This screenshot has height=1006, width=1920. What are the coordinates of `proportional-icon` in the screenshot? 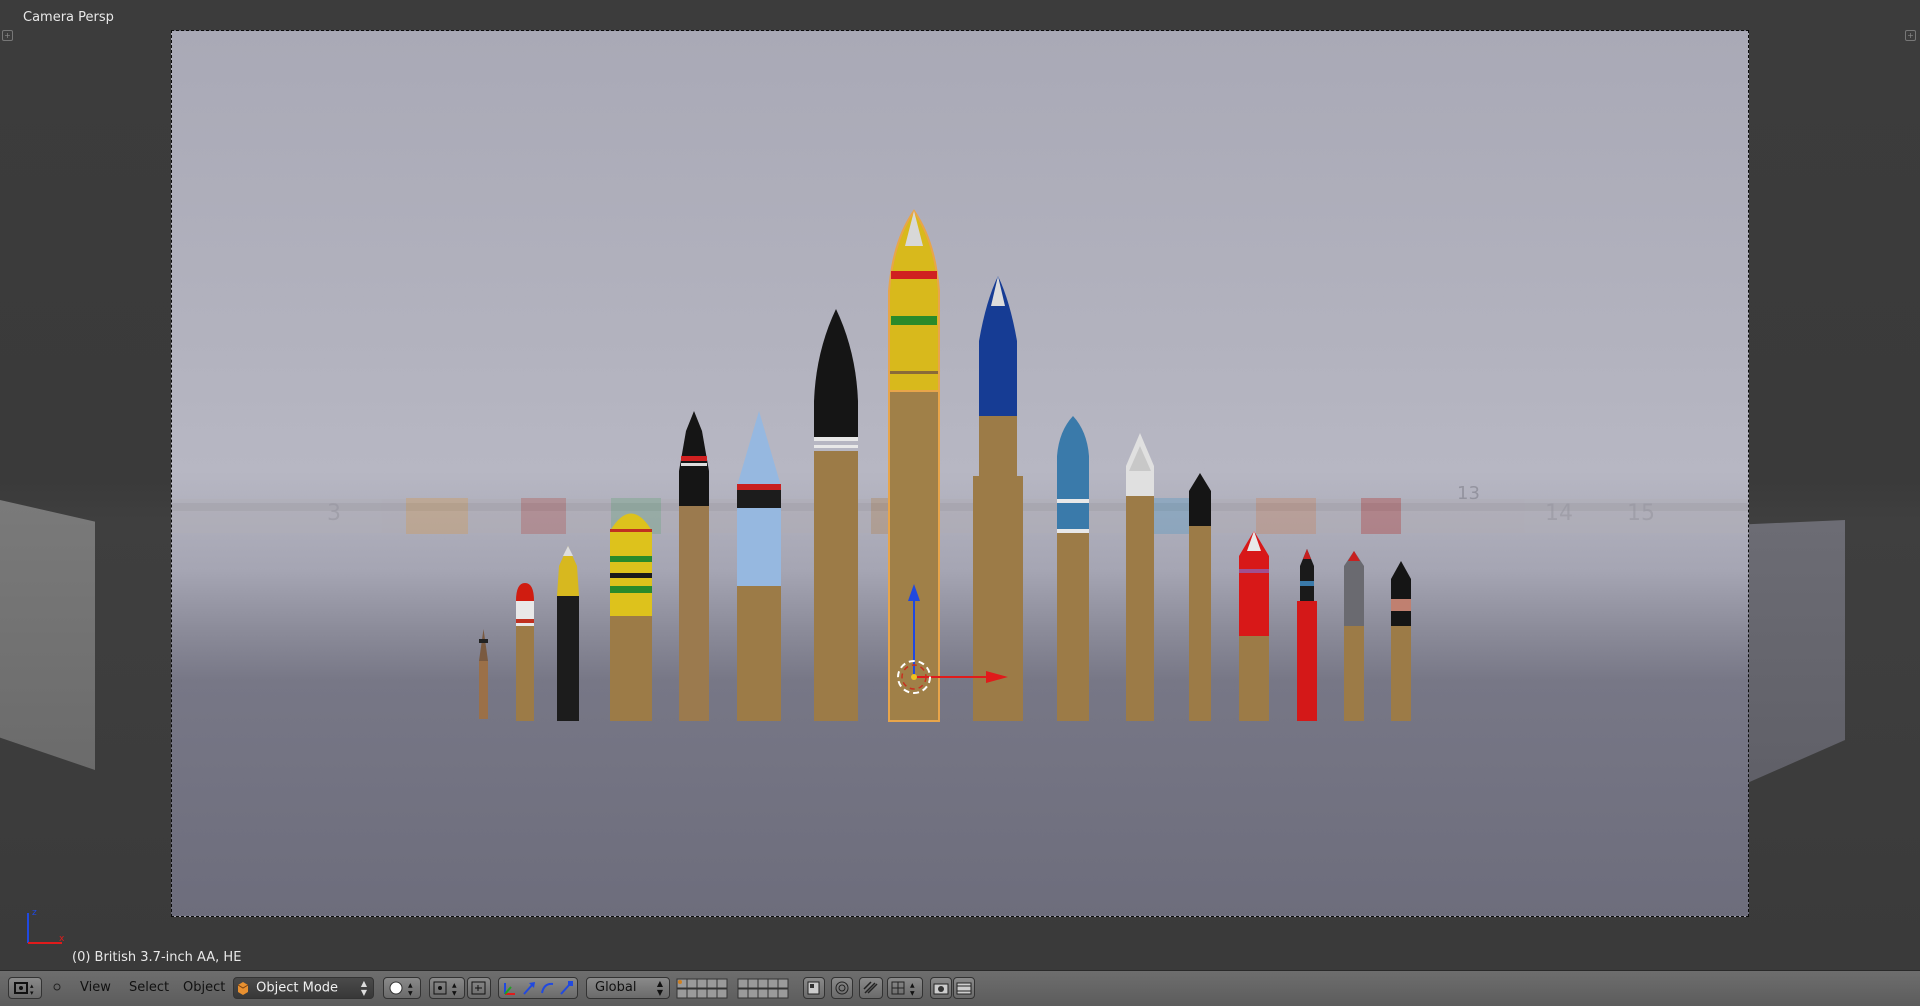 It's located at (842, 988).